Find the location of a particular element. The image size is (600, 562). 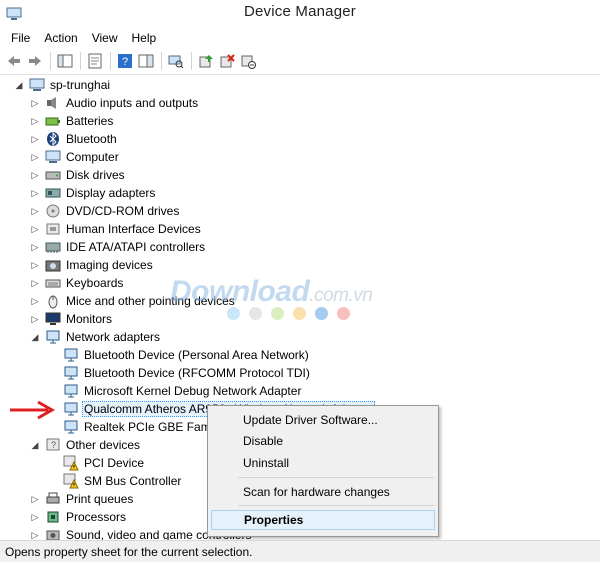

tree-item-dvd-cd-rom-drives: ▷ DVD/CD-ROM drives is located at coordinates (105, 211).